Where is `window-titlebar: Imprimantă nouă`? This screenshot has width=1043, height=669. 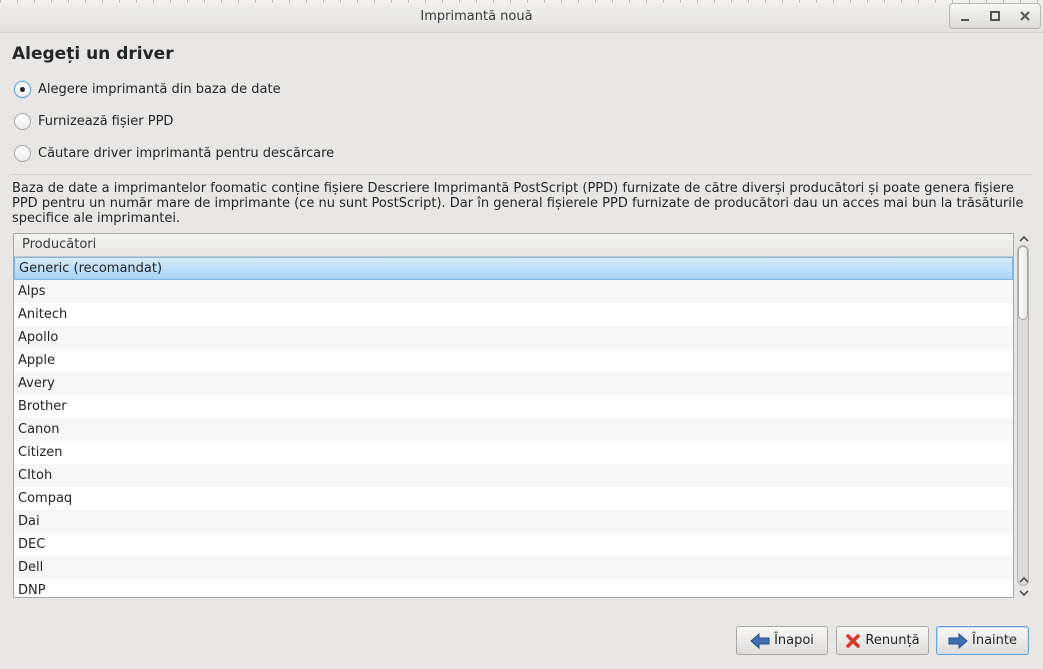 window-titlebar: Imprimantă nouă is located at coordinates (521, 16).